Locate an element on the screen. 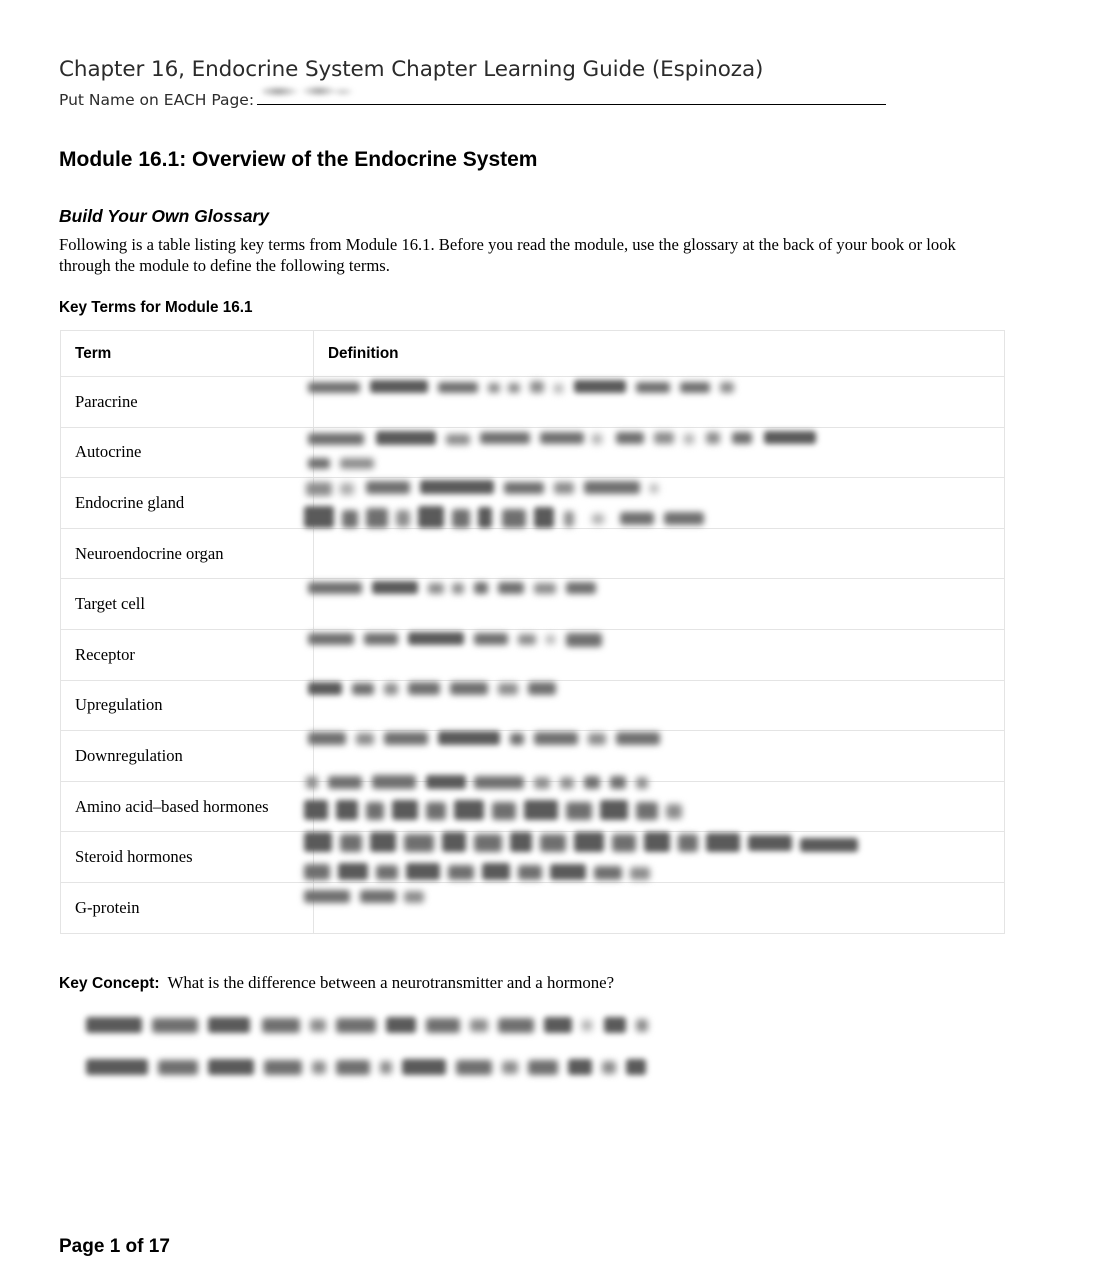 This screenshot has width=1101, height=1285. term-cell: Amino acid–based hormones is located at coordinates (187, 806).